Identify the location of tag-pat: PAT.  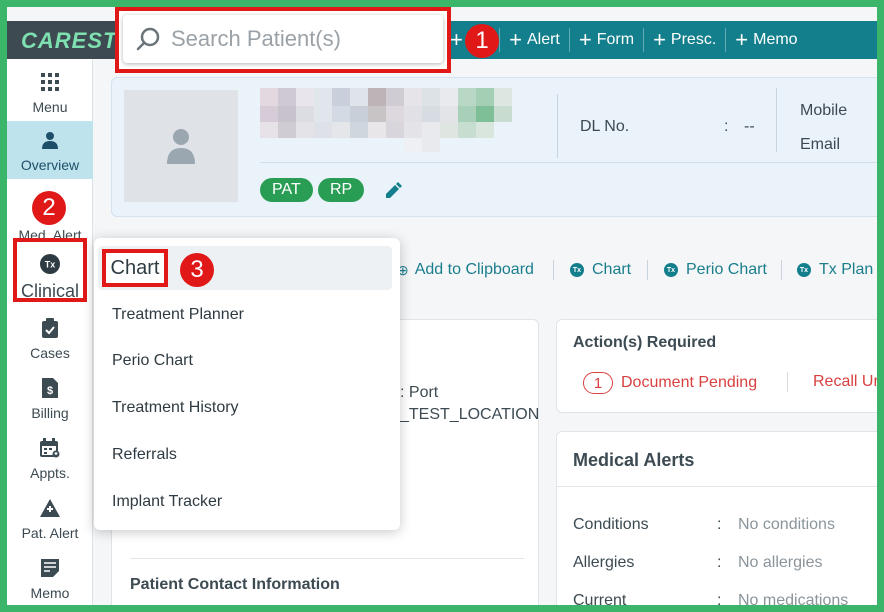
(286, 190).